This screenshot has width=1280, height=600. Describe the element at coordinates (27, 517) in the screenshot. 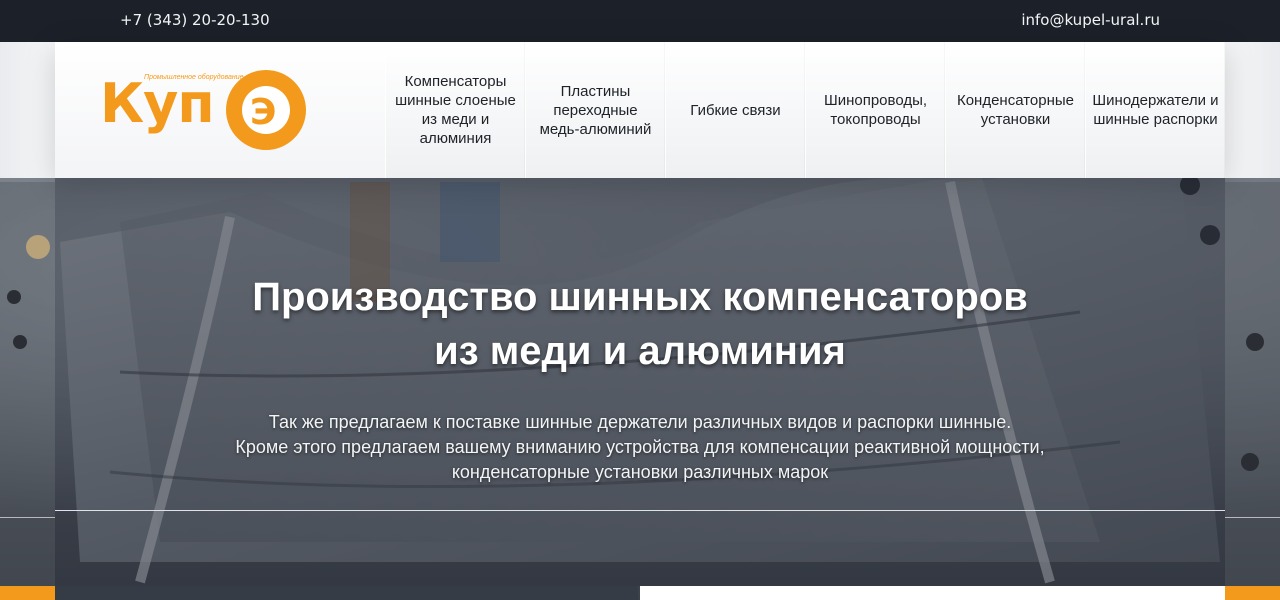

I see `hero-divider-left` at that location.